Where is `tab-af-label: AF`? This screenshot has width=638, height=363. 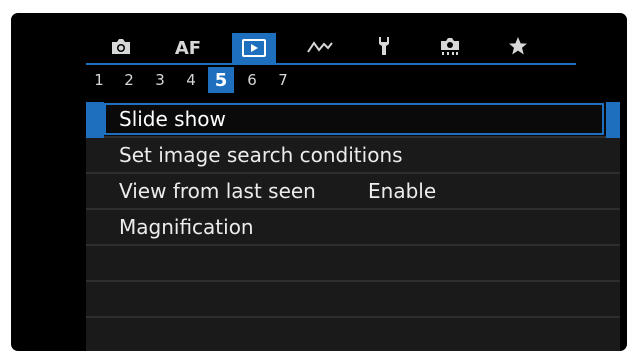
tab-af-label: AF is located at coordinates (188, 48).